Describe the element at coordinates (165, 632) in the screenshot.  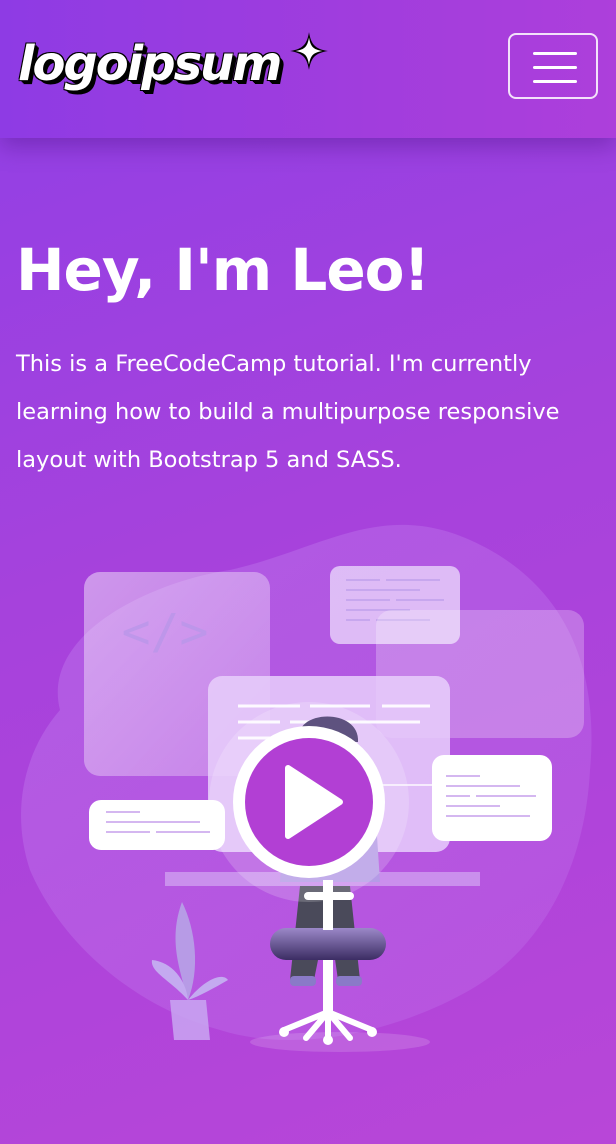
I see `code-symbol-text: </>` at that location.